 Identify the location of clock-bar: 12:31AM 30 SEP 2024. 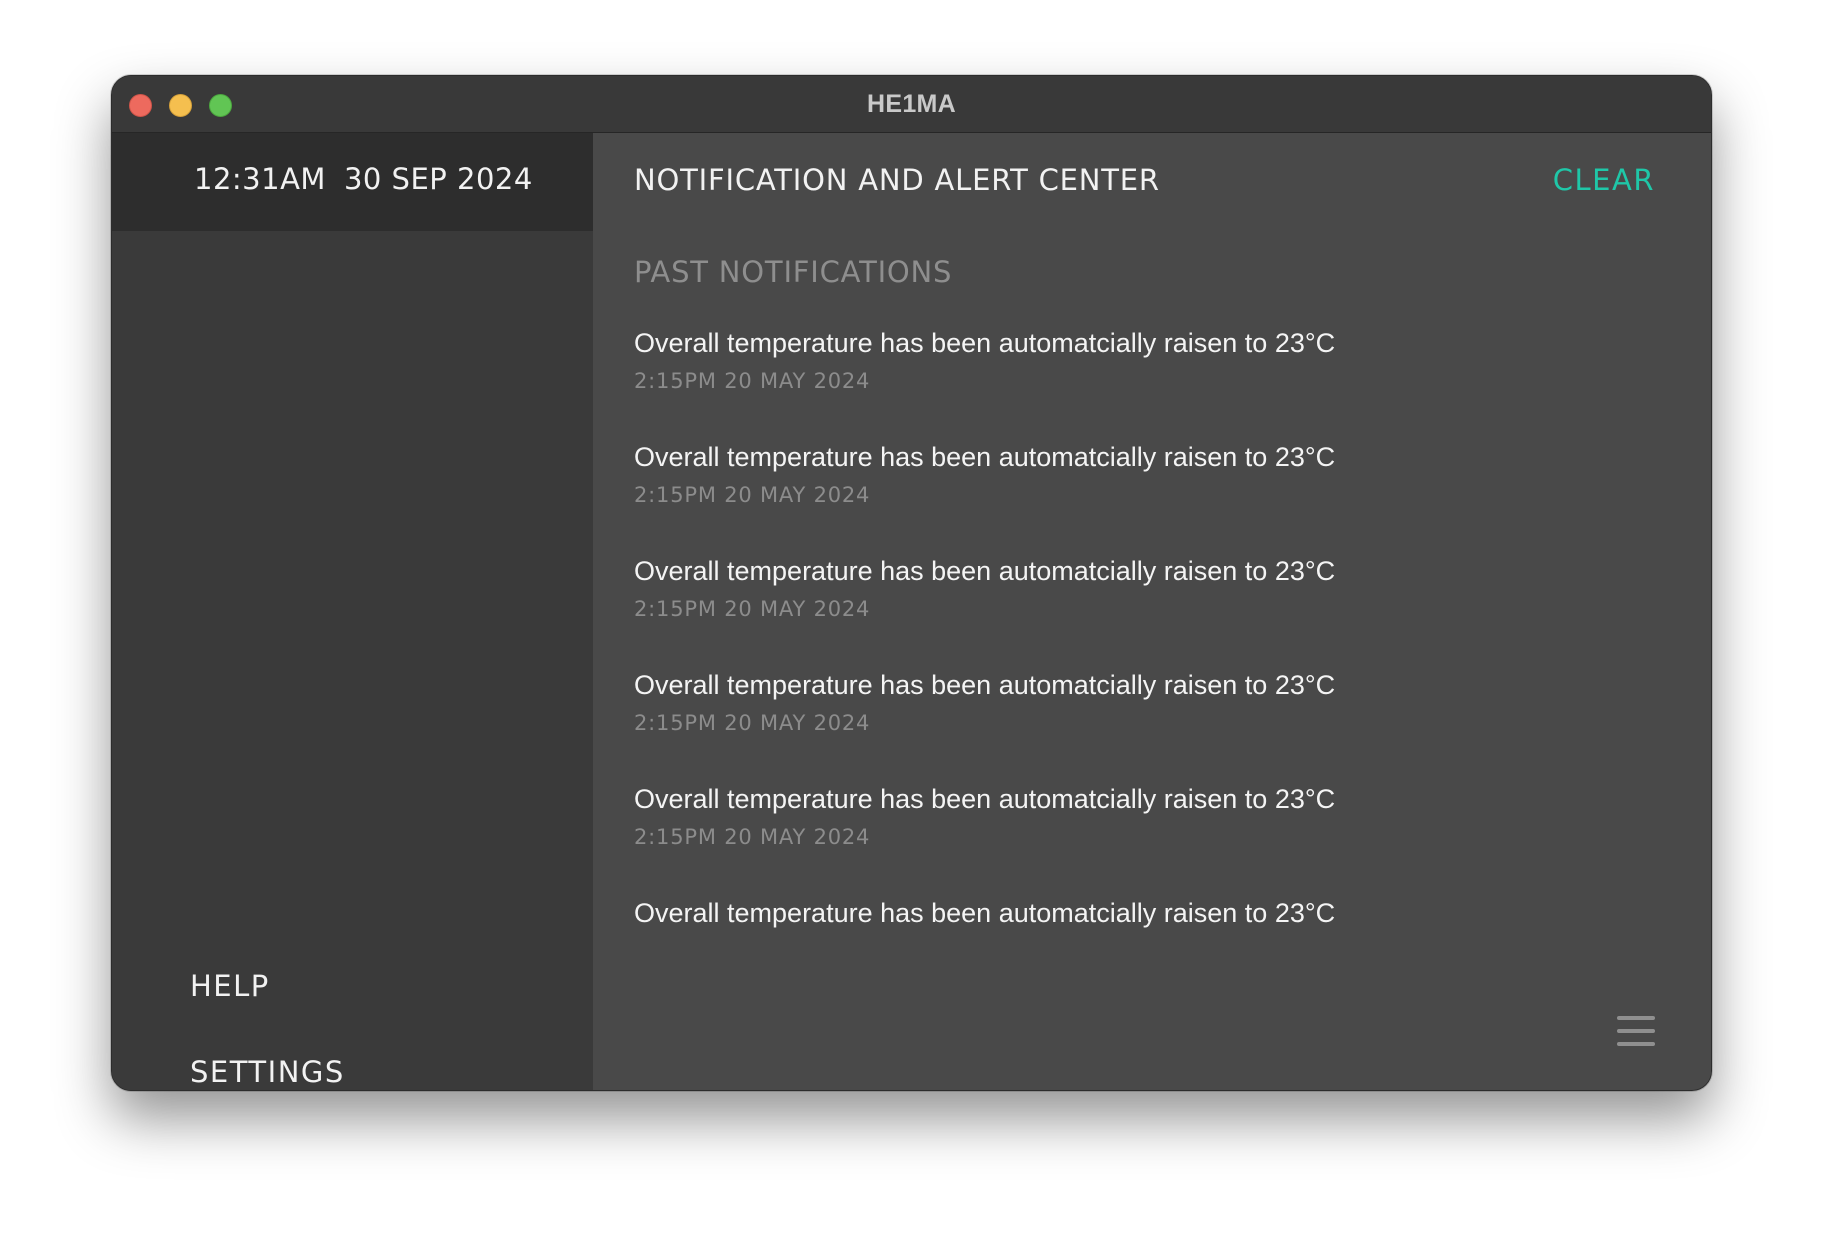
(352, 182).